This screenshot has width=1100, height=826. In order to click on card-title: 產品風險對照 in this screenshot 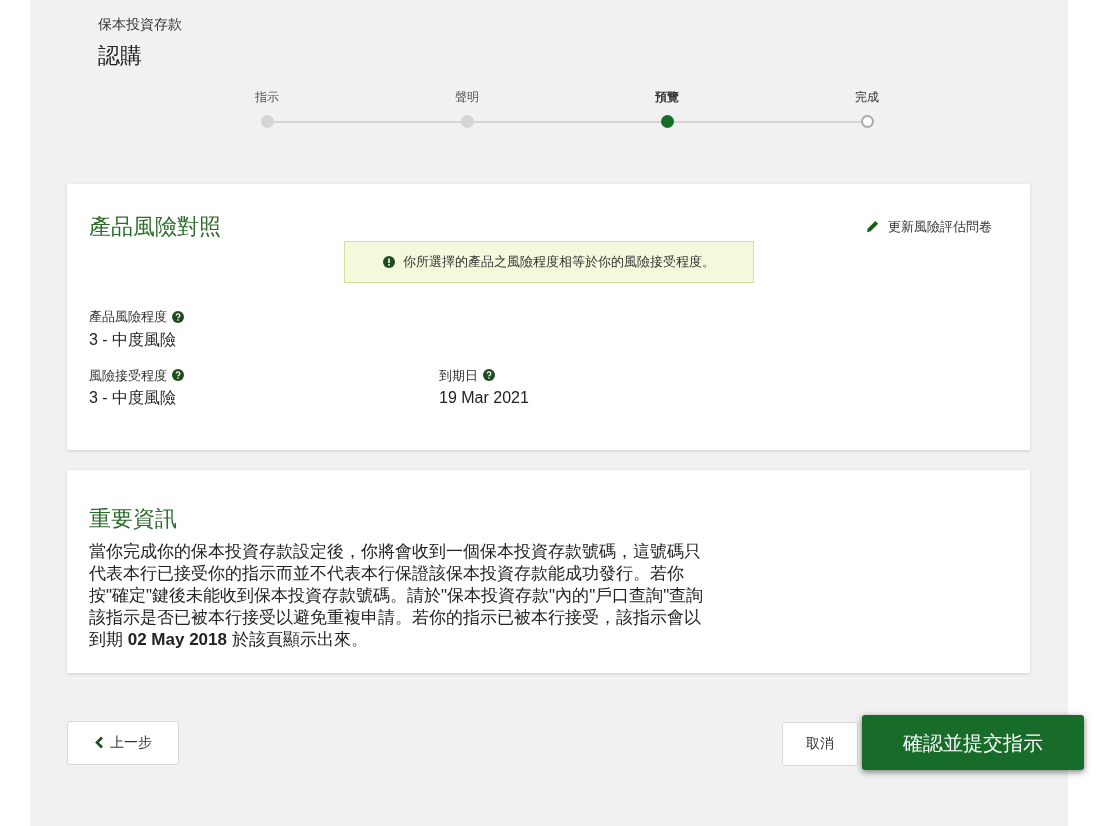, I will do `click(155, 227)`.